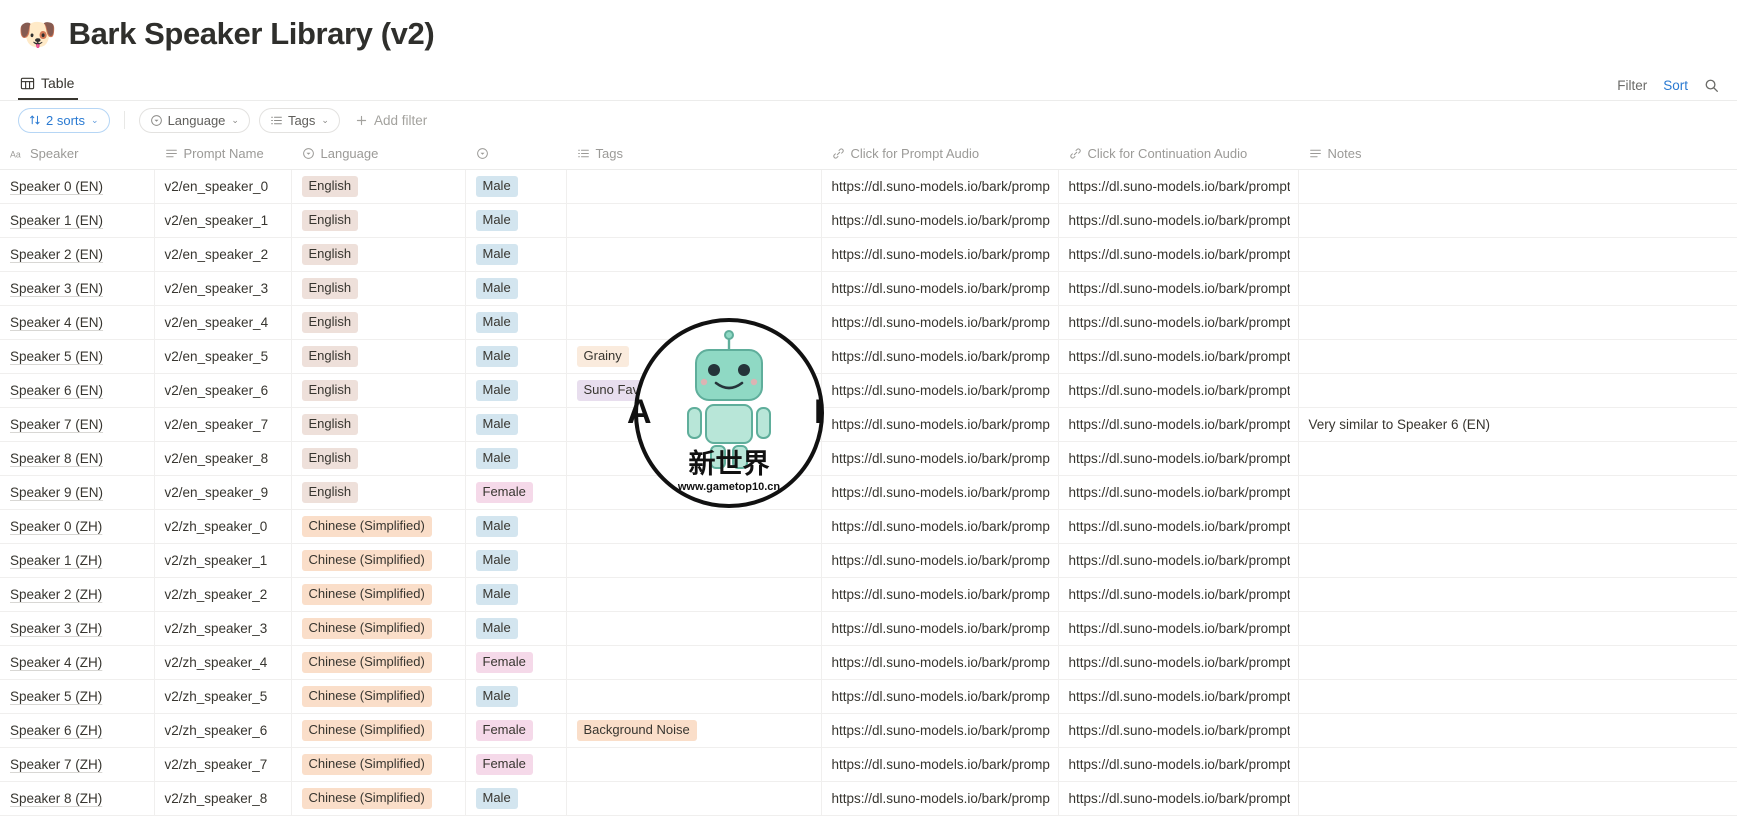 This screenshot has height=829, width=1737. I want to click on speaker-link: Speaker 3 (ZH), so click(56, 628).